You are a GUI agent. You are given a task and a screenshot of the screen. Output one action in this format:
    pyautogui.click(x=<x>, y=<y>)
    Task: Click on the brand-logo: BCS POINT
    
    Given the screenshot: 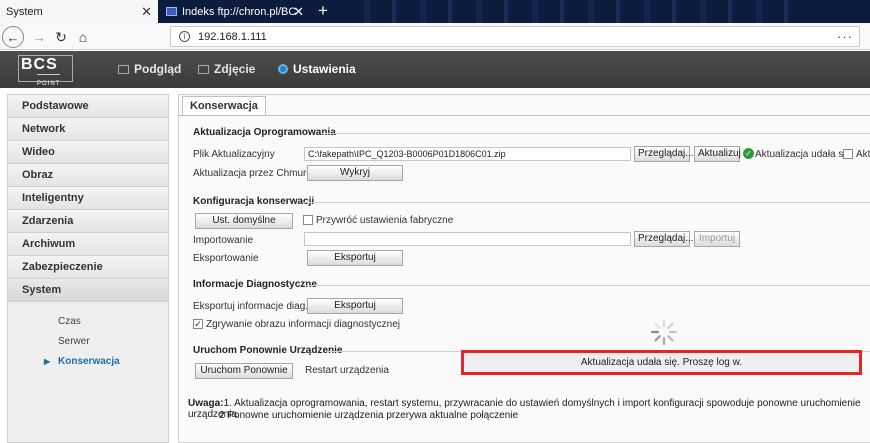 What is the action you would take?
    pyautogui.click(x=45, y=71)
    